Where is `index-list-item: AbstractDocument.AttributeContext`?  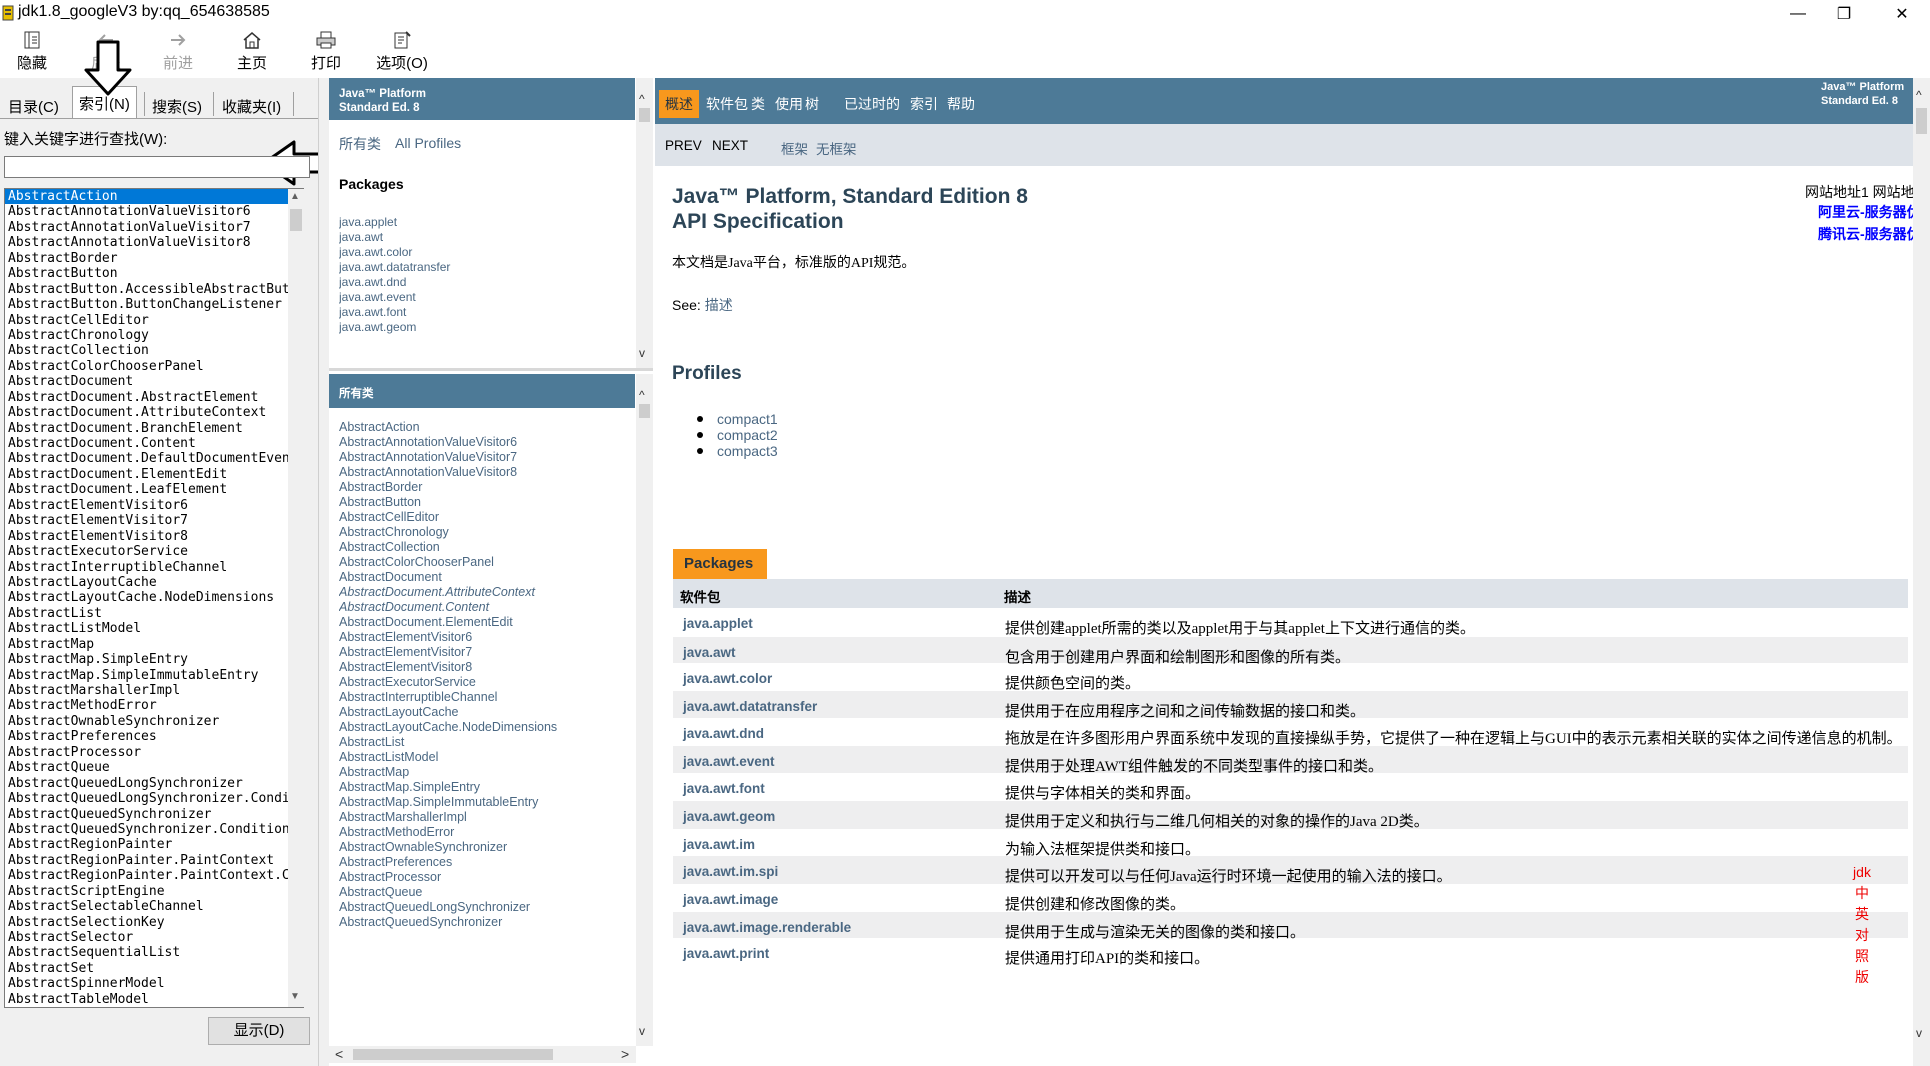 index-list-item: AbstractDocument.AttributeContext is located at coordinates (154, 412).